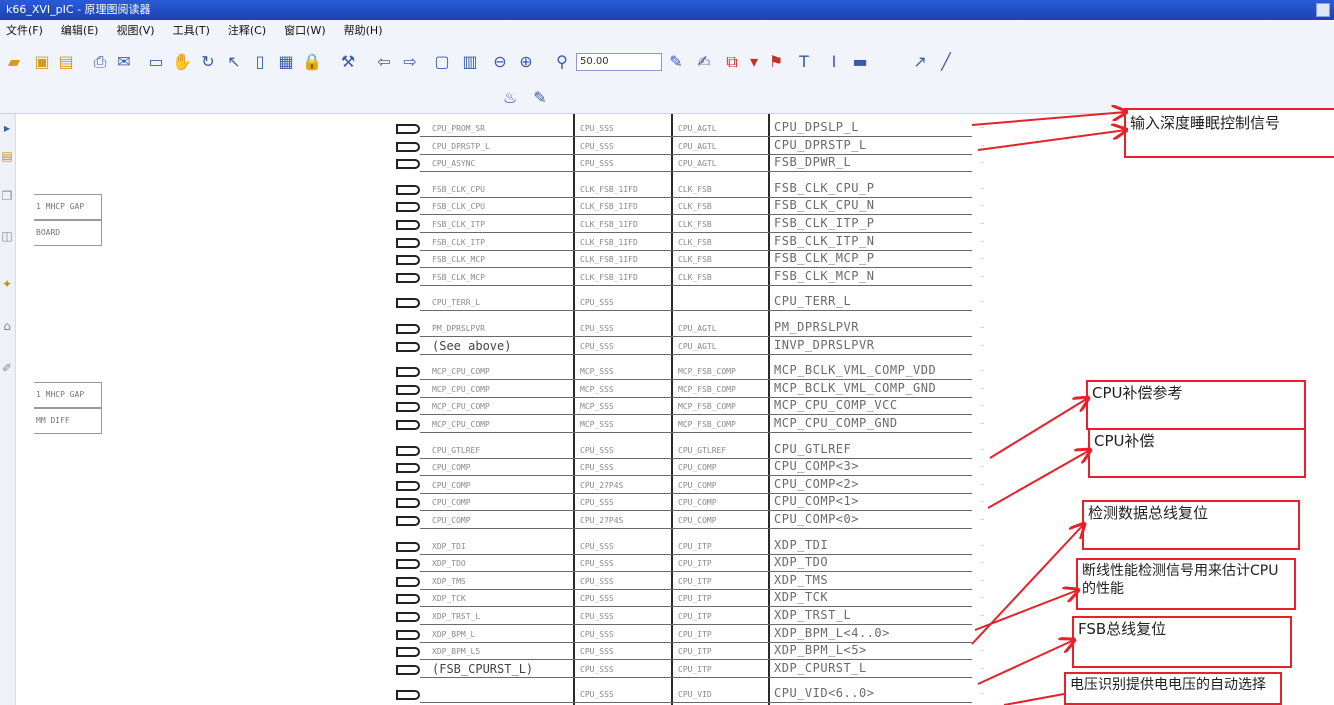 The width and height of the screenshot is (1334, 705). What do you see at coordinates (7, 368) in the screenshot?
I see `signature-icon: ✐` at bounding box center [7, 368].